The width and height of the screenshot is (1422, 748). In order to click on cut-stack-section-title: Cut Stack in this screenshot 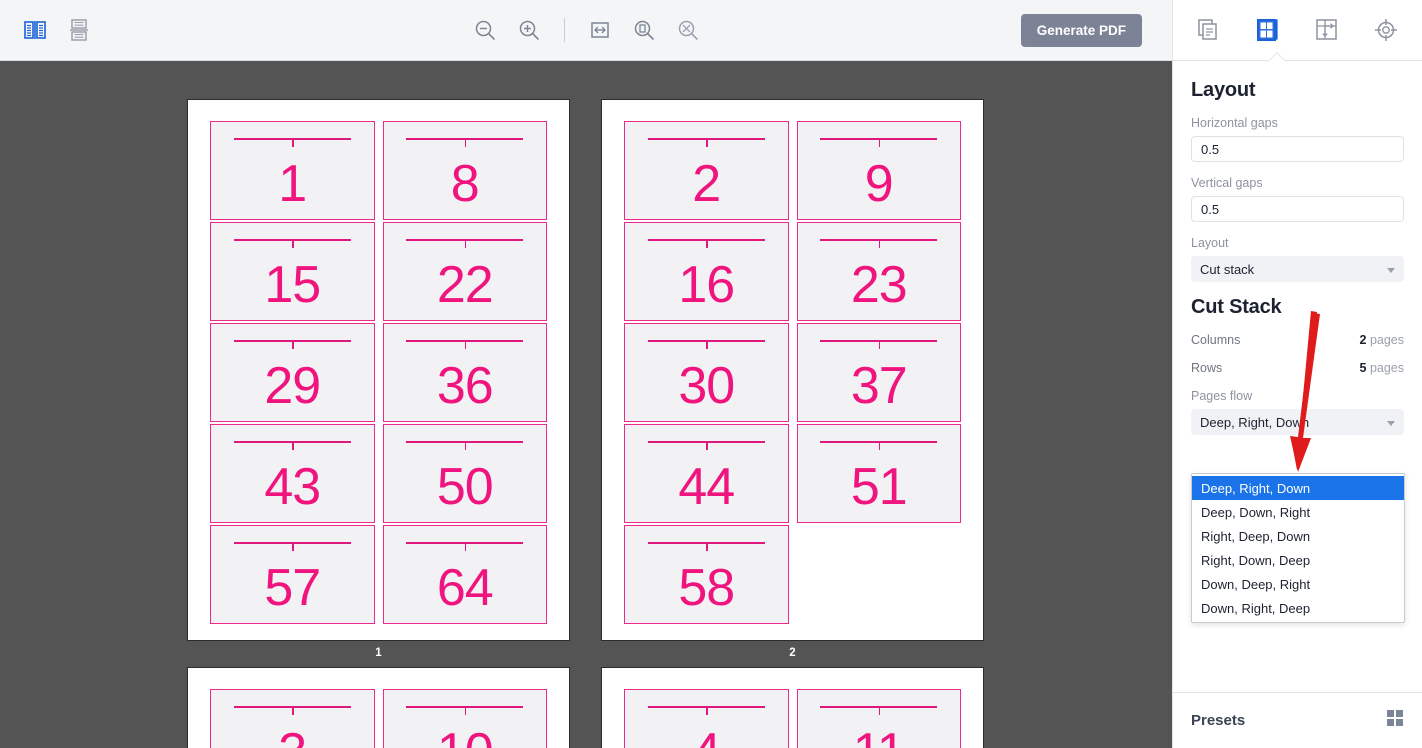, I will do `click(1236, 307)`.